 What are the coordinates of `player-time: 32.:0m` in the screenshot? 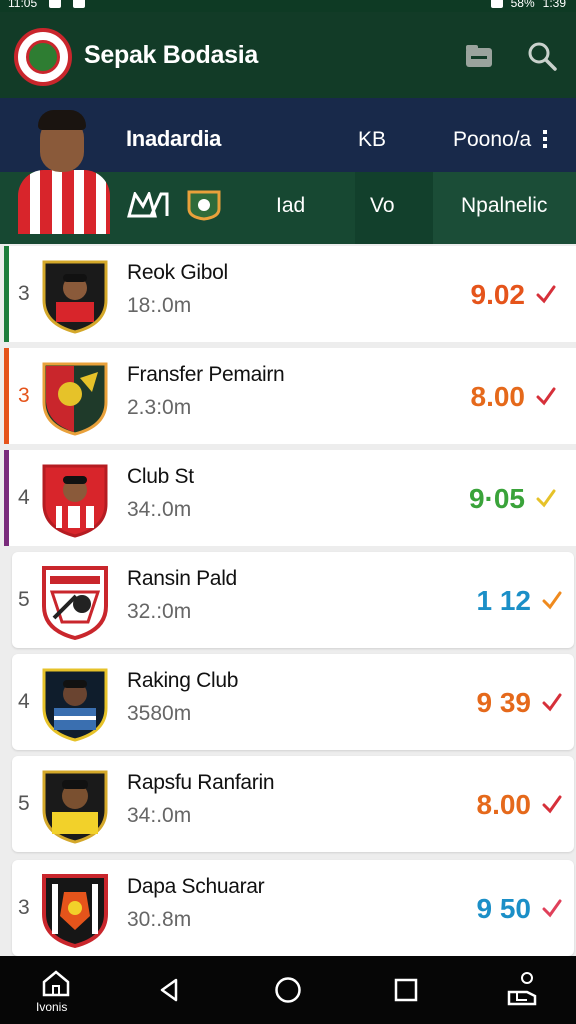 It's located at (159, 611).